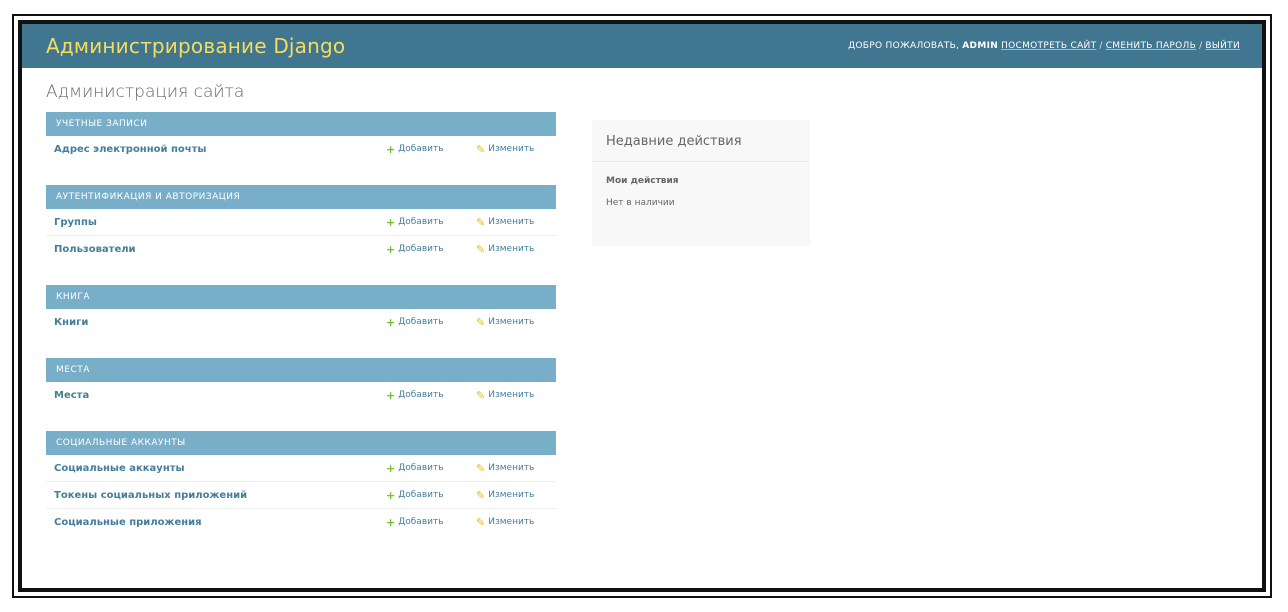  I want to click on model-link: Книги, so click(220, 322).